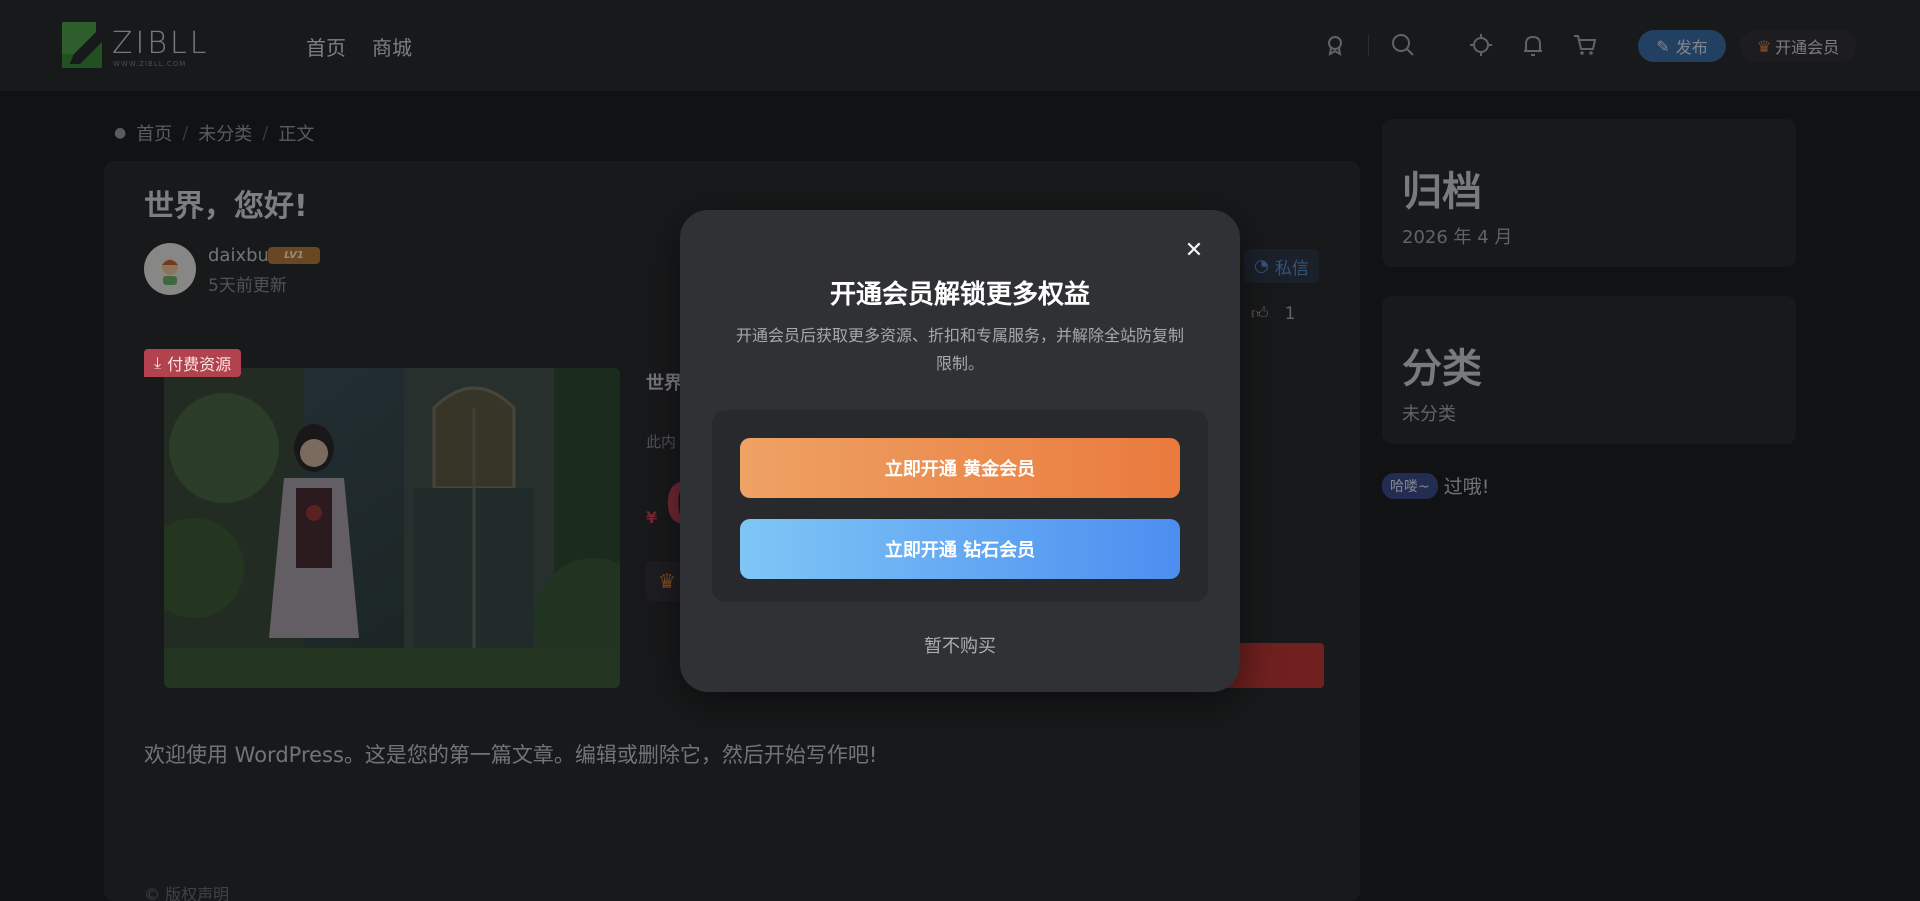 This screenshot has width=1920, height=901. Describe the element at coordinates (959, 349) in the screenshot. I see `modal-description: 开通会员后获取更多资源、折扣和专属服务，并解除全站防复制限制。` at that location.